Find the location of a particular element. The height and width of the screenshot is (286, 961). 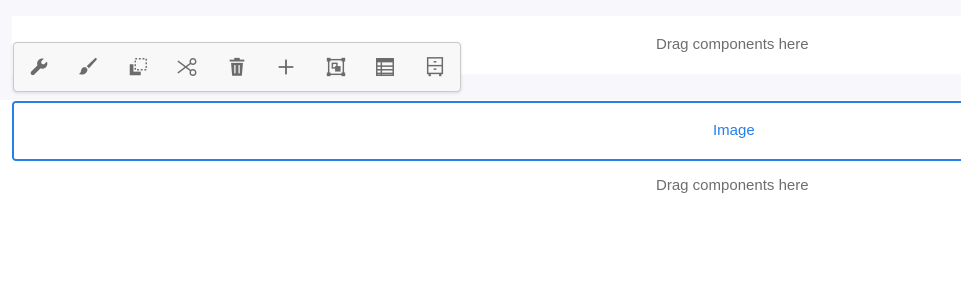

cut-button is located at coordinates (188, 67).